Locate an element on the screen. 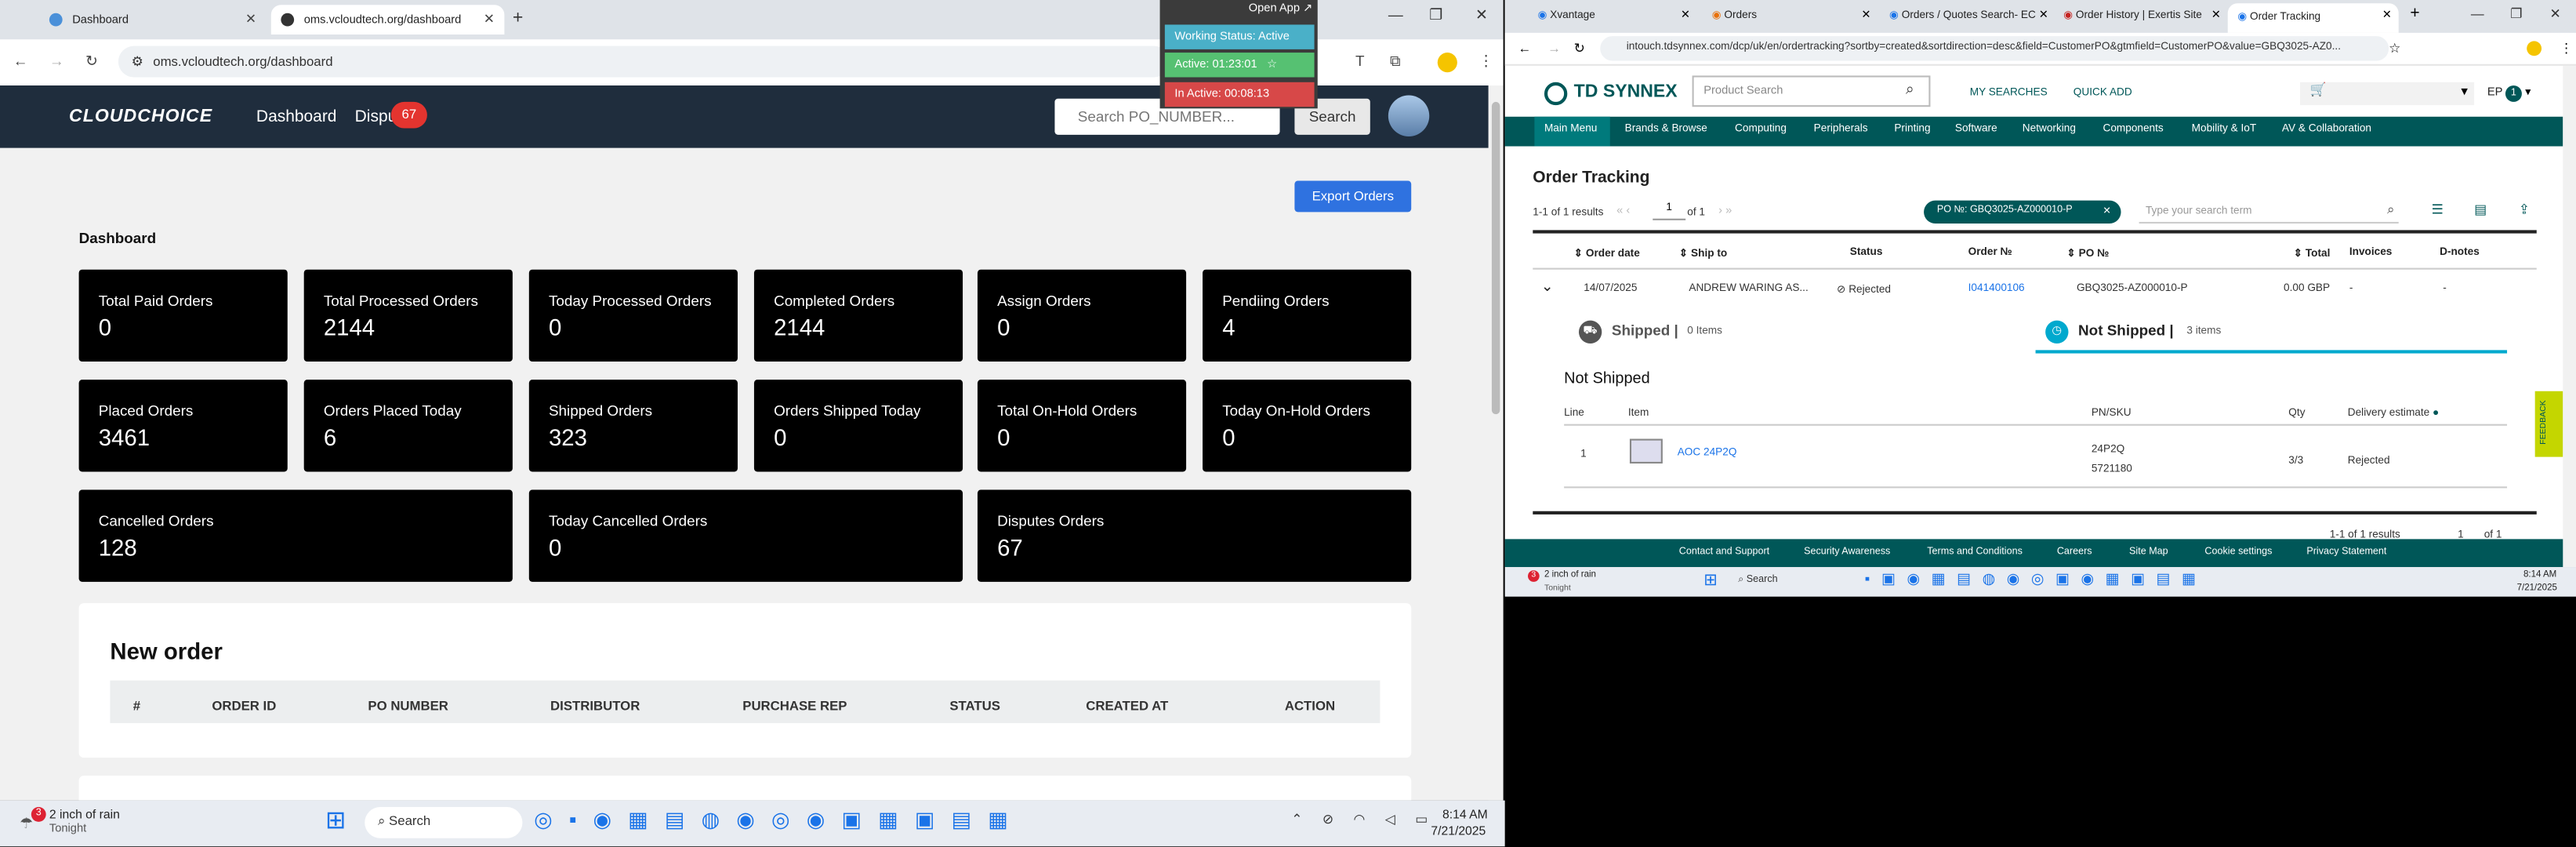  my-searches-link: MY SEARCHES is located at coordinates (2009, 93).